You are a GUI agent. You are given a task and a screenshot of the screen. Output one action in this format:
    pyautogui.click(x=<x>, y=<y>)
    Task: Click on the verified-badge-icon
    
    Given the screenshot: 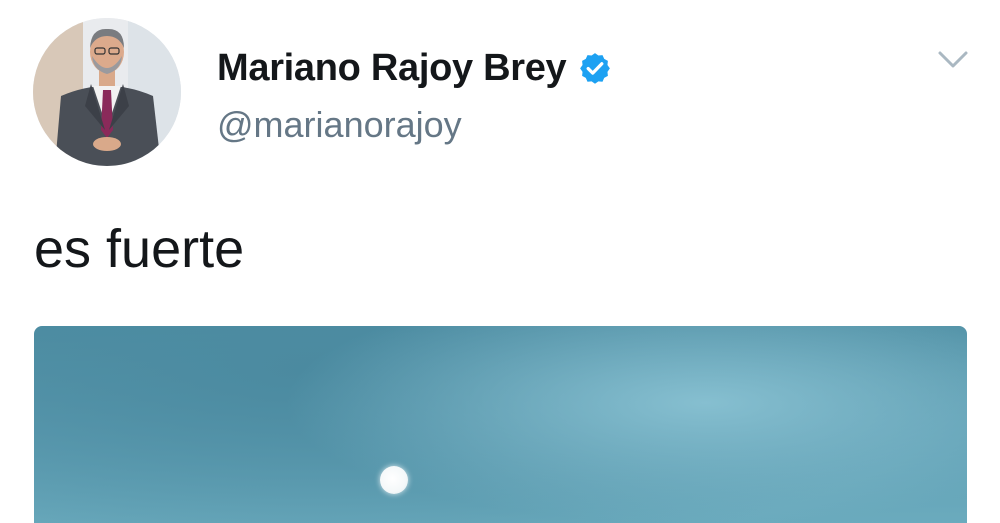 What is the action you would take?
    pyautogui.click(x=595, y=68)
    